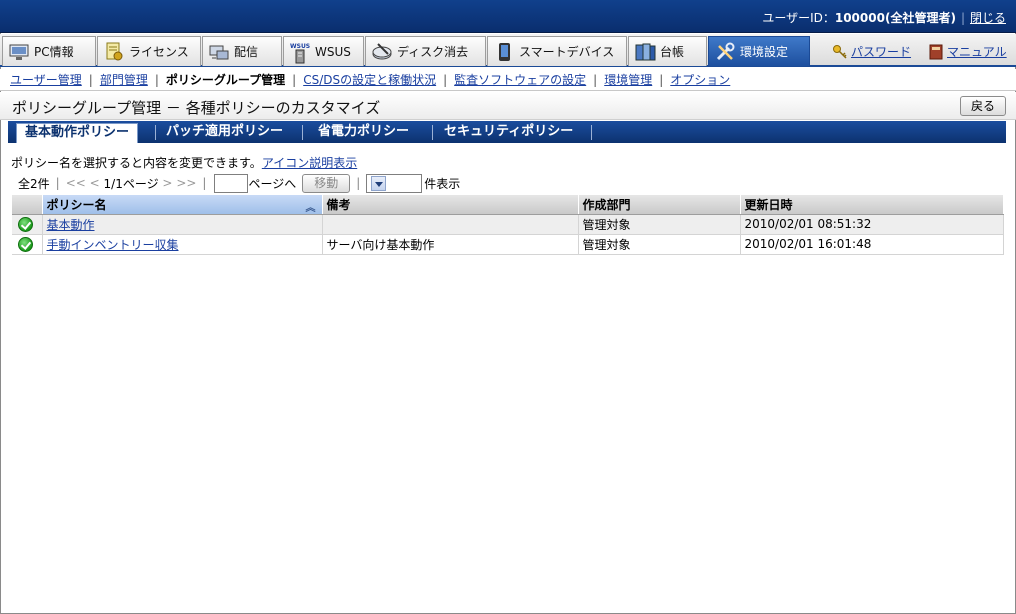  Describe the element at coordinates (425, 51) in the screenshot. I see `tab-disk-erase: ディスク消去` at that location.